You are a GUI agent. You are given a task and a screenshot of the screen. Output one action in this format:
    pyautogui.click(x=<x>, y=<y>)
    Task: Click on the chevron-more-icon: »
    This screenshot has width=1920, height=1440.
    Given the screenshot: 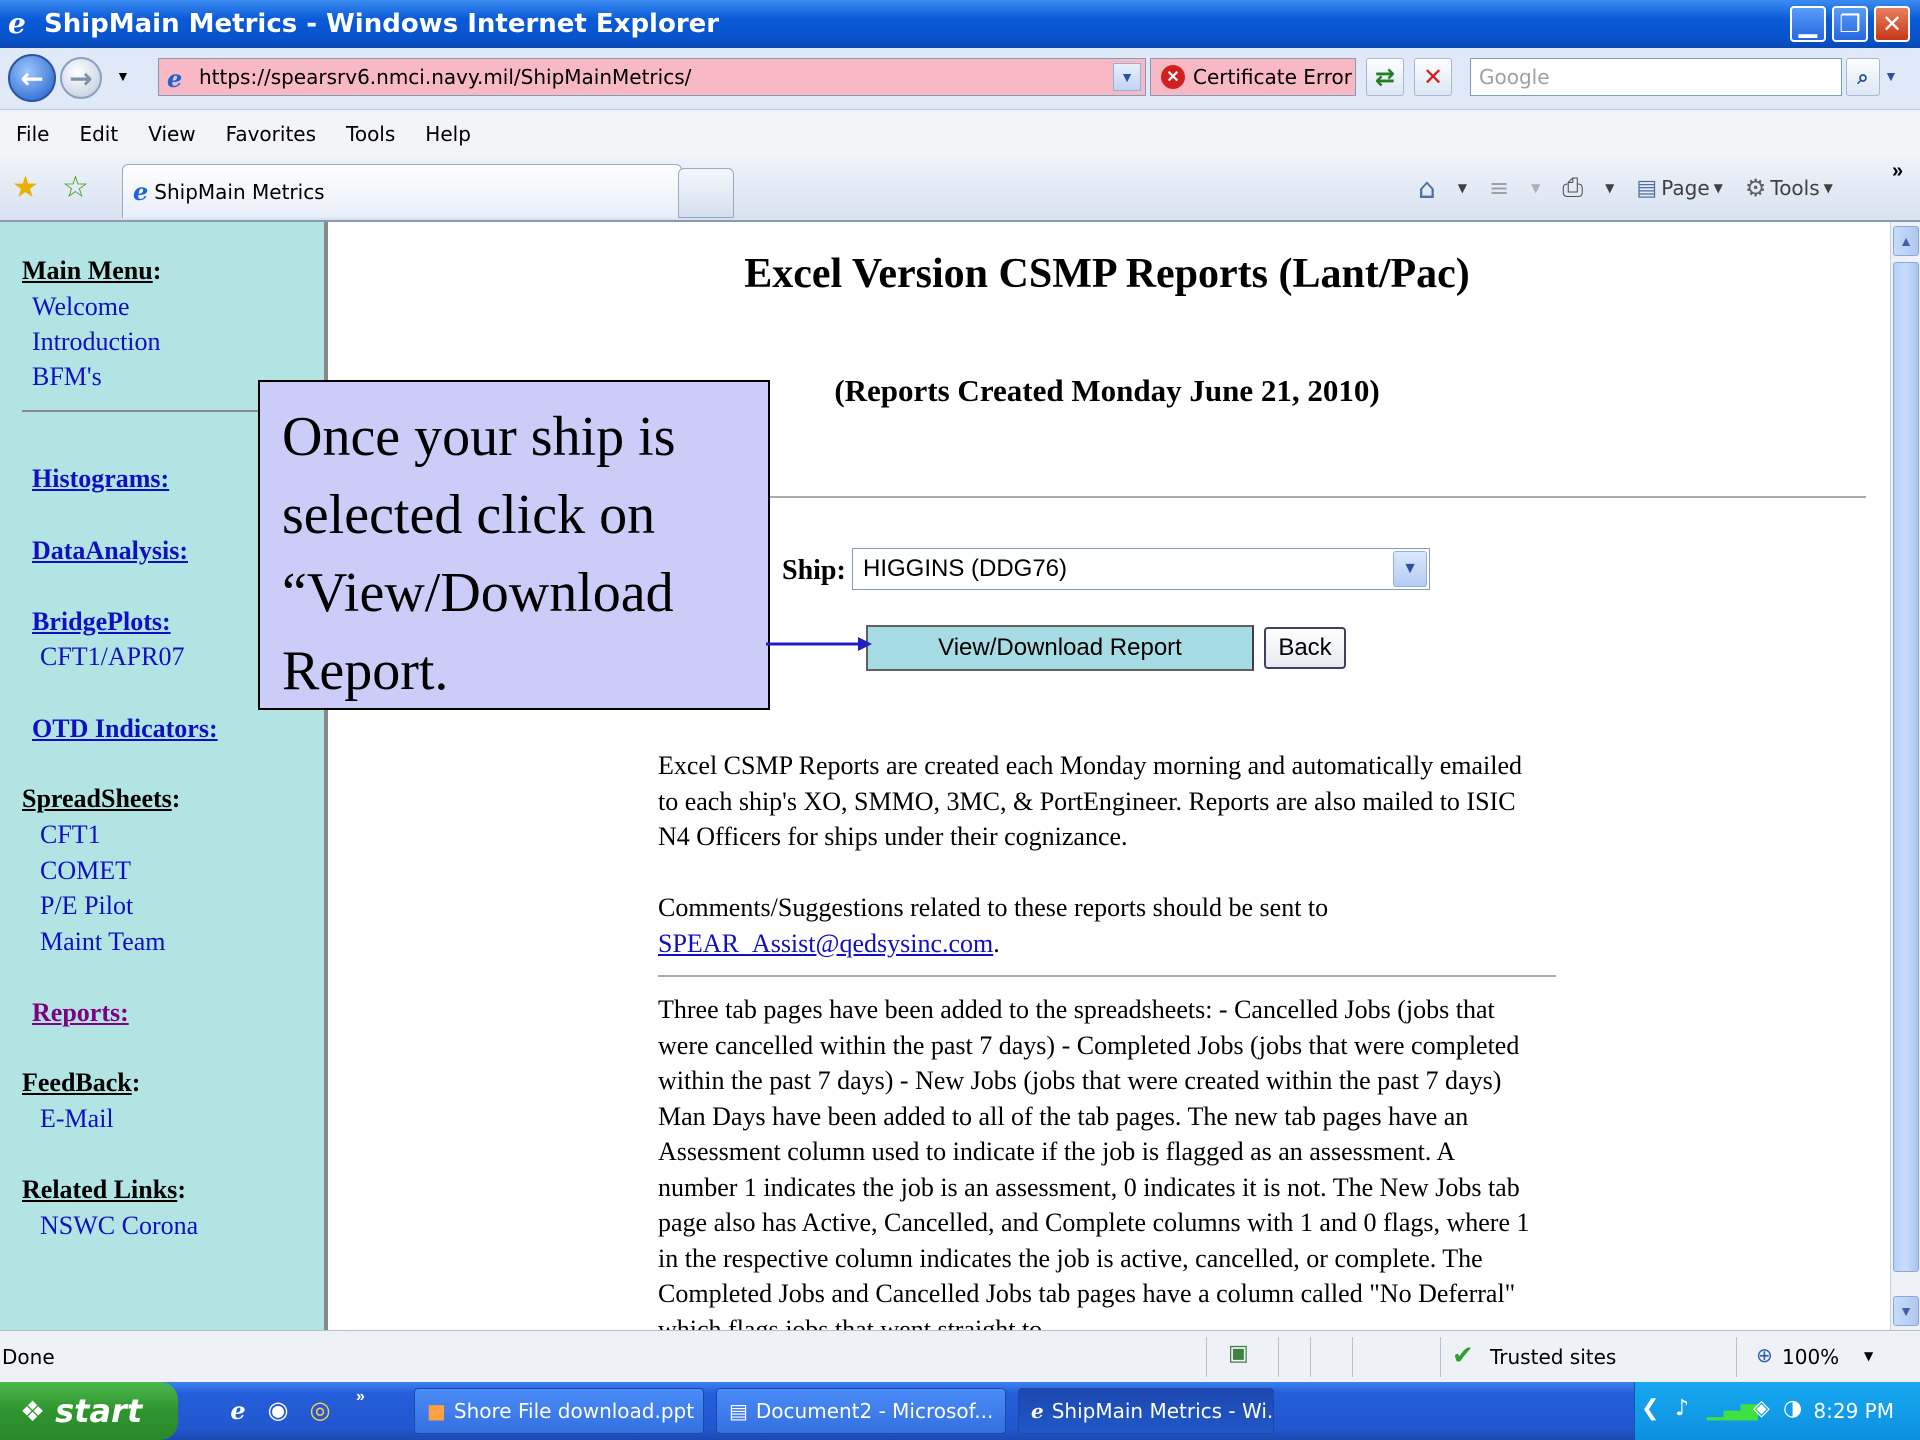 What is the action you would take?
    pyautogui.click(x=1897, y=171)
    